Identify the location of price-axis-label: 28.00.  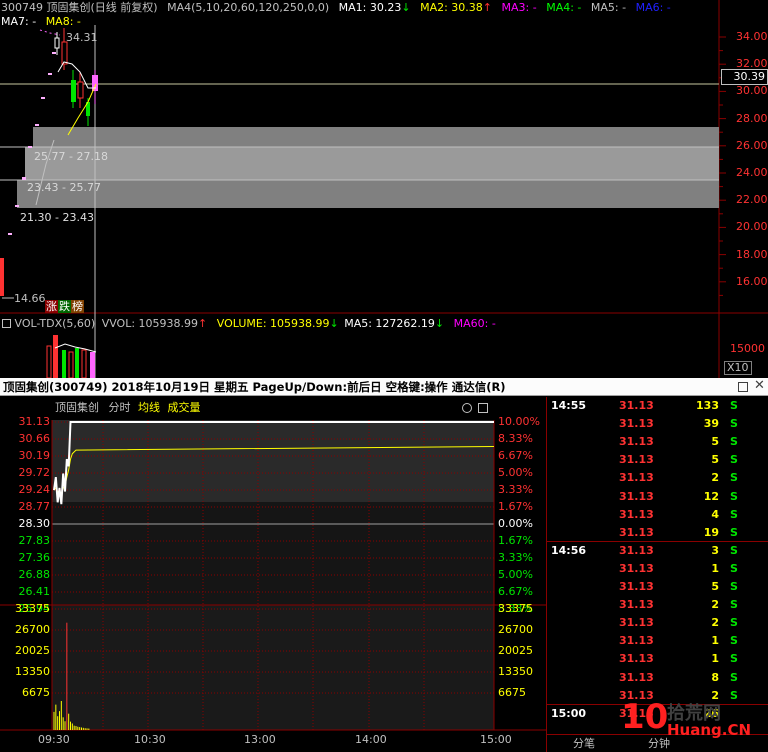
(752, 118).